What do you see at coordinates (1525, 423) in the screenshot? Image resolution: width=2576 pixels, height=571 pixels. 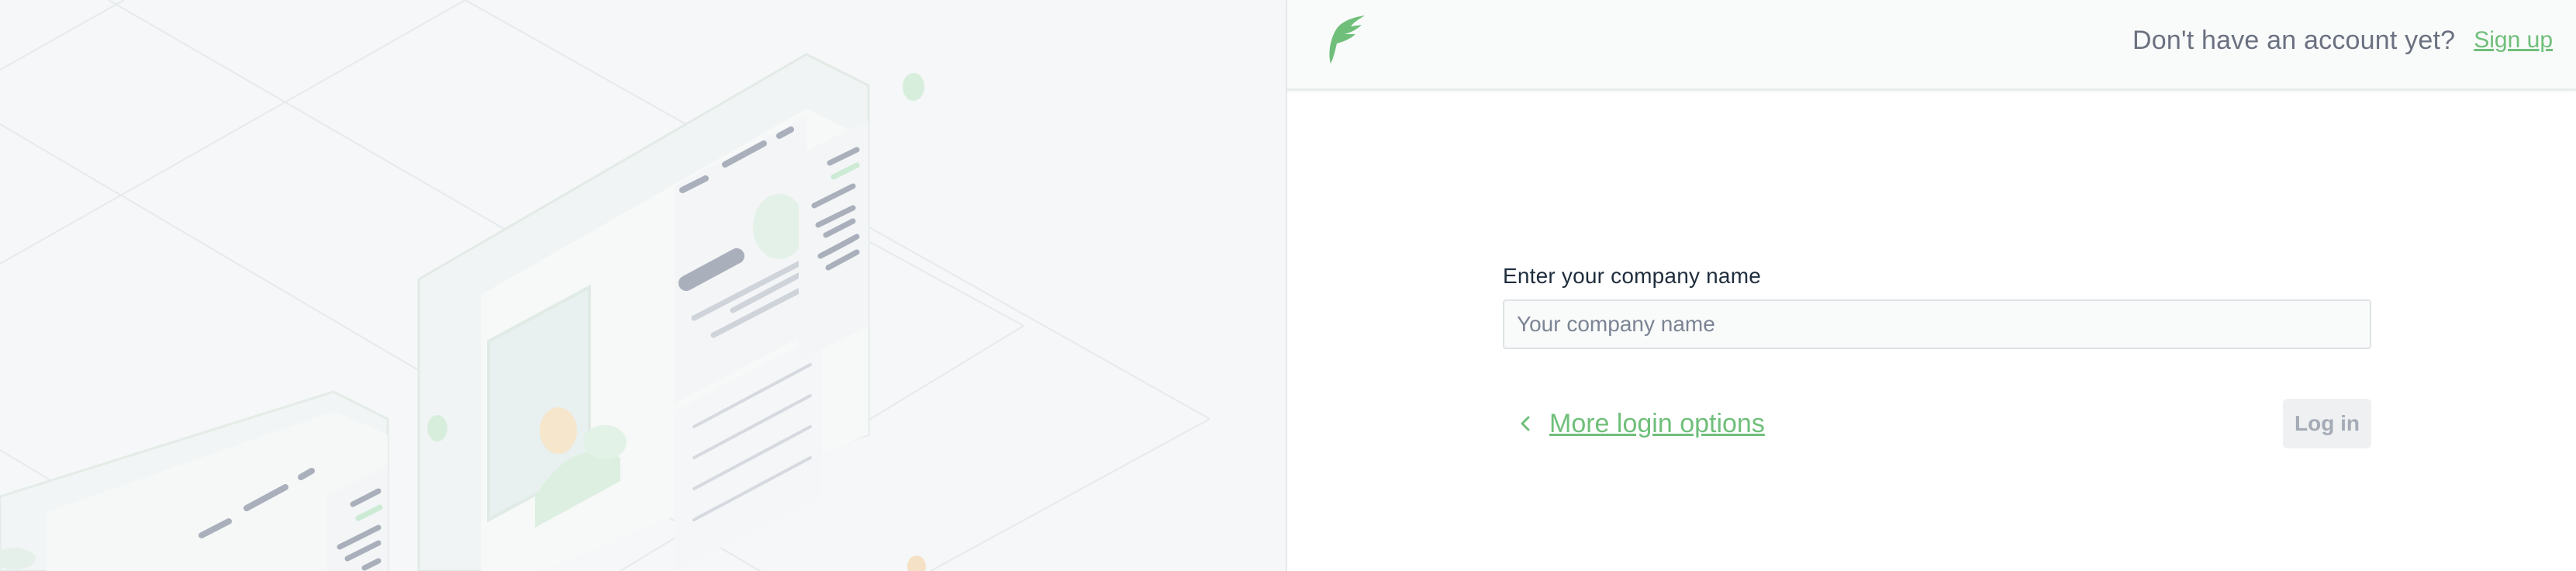 I see `chevron-left-icon` at bounding box center [1525, 423].